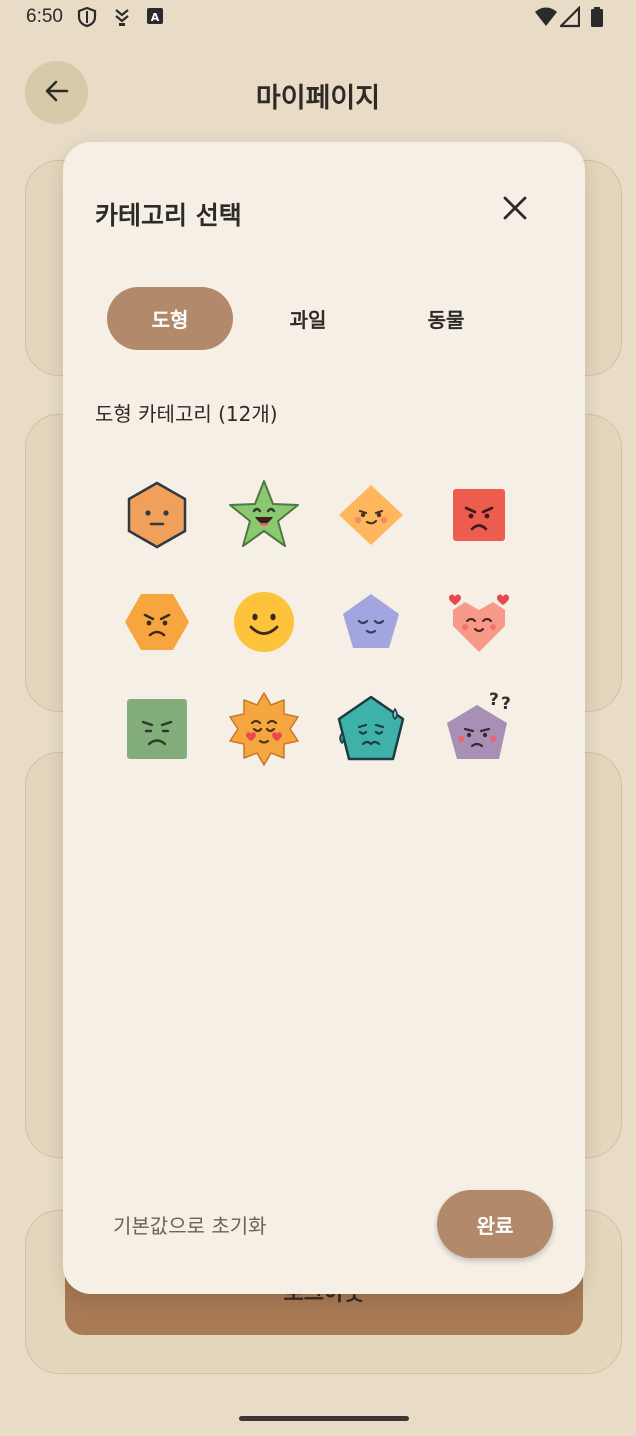  Describe the element at coordinates (157, 515) in the screenshot. I see `hexagon-neutral-face-icon` at that location.